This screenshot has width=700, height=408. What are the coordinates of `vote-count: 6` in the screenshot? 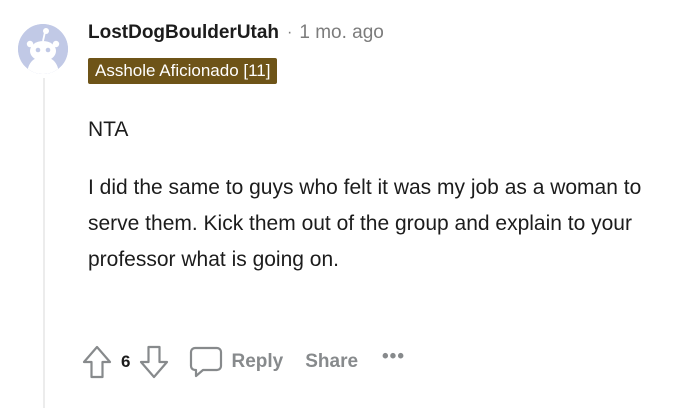 It's located at (126, 361).